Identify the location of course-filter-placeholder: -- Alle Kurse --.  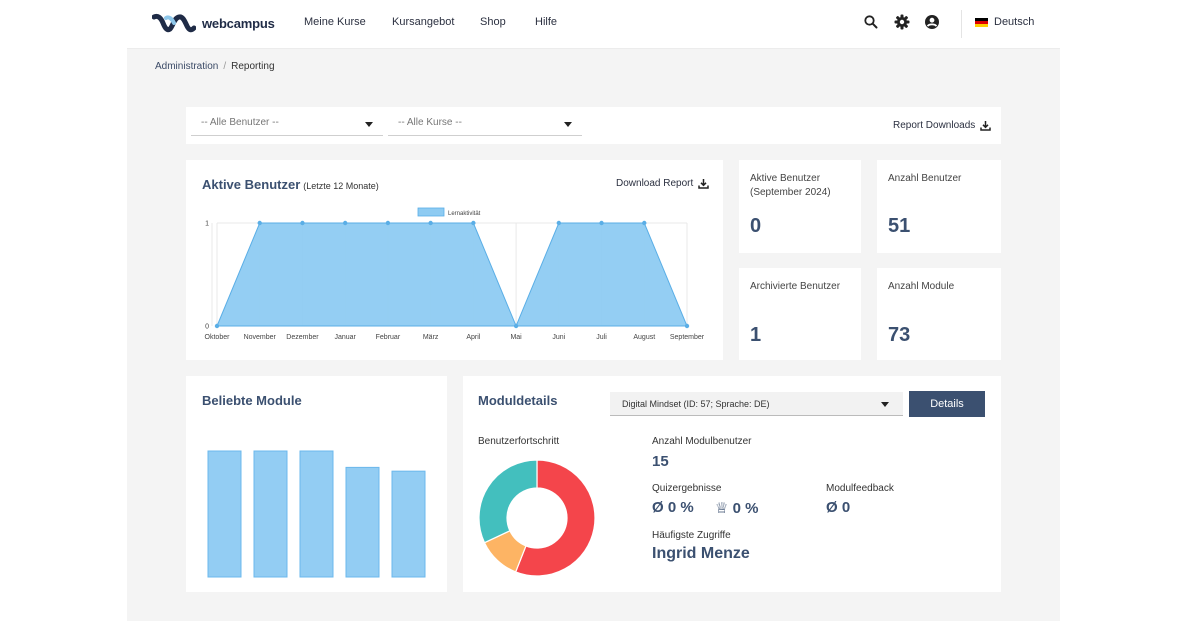
(430, 122).